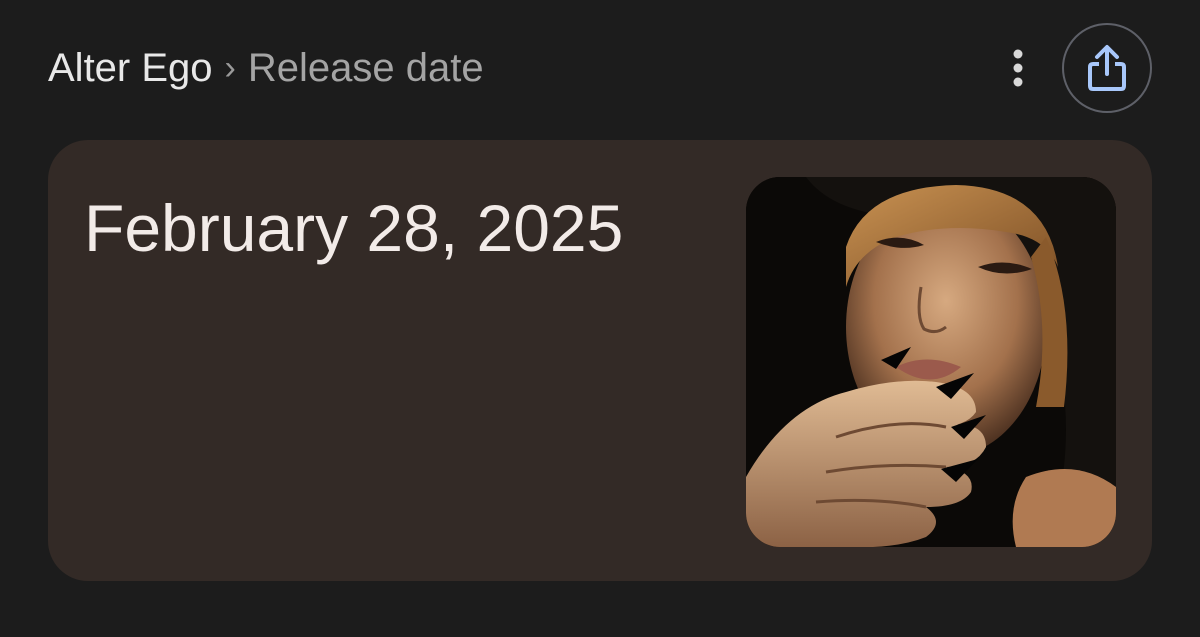 The height and width of the screenshot is (637, 1200). I want to click on more-vert-icon, so click(1018, 68).